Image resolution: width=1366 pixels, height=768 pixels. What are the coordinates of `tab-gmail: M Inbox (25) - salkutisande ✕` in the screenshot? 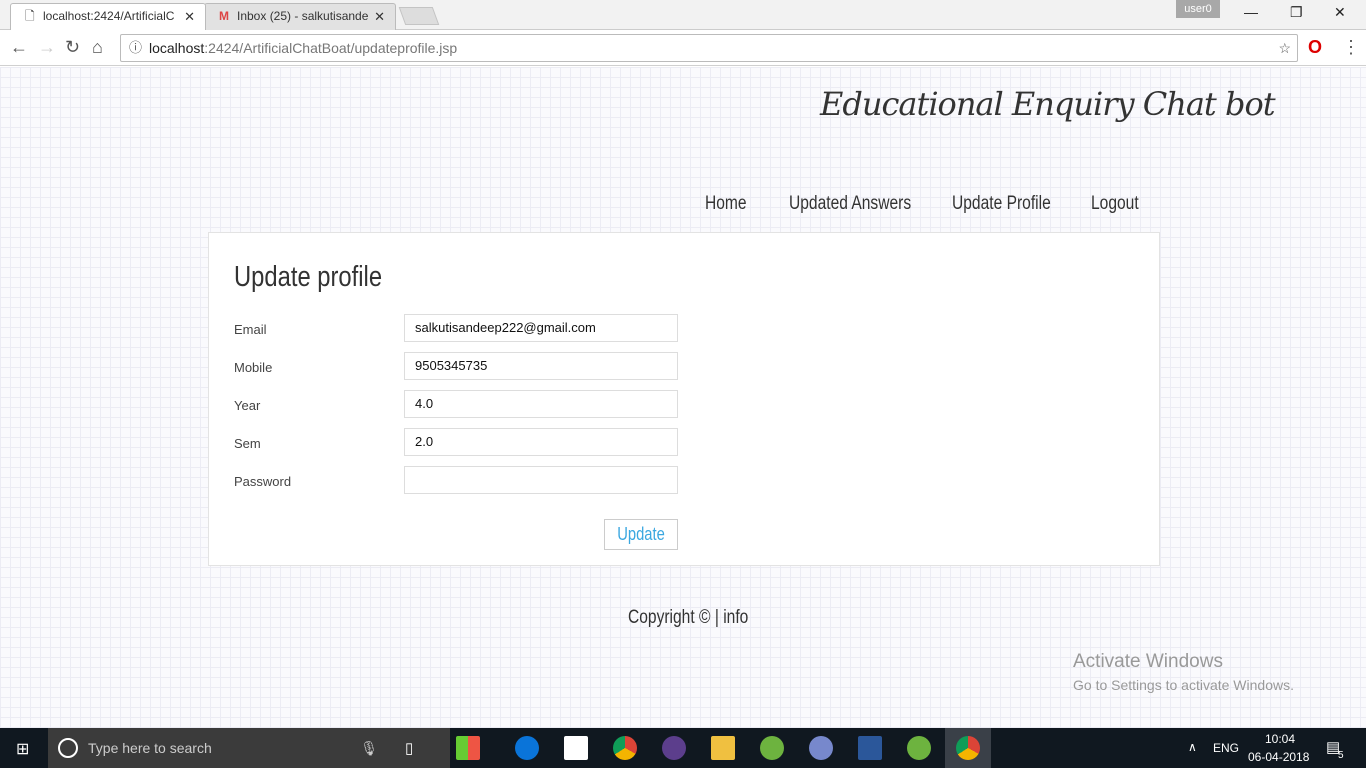 It's located at (300, 16).